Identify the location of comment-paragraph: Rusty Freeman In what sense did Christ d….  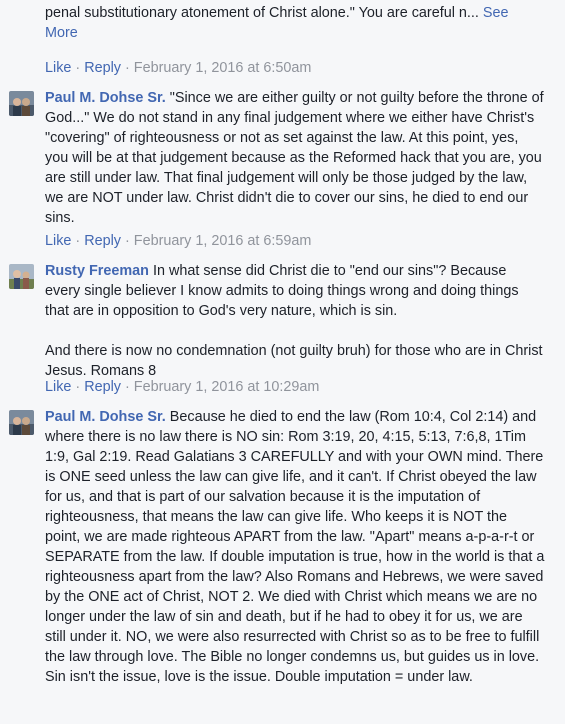
(295, 291).